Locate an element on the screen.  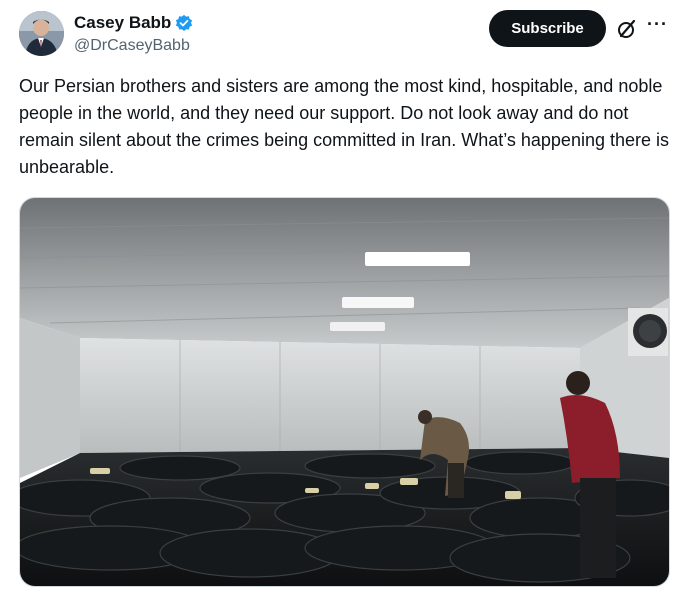
grok-slash-circle-icon is located at coordinates (627, 29).